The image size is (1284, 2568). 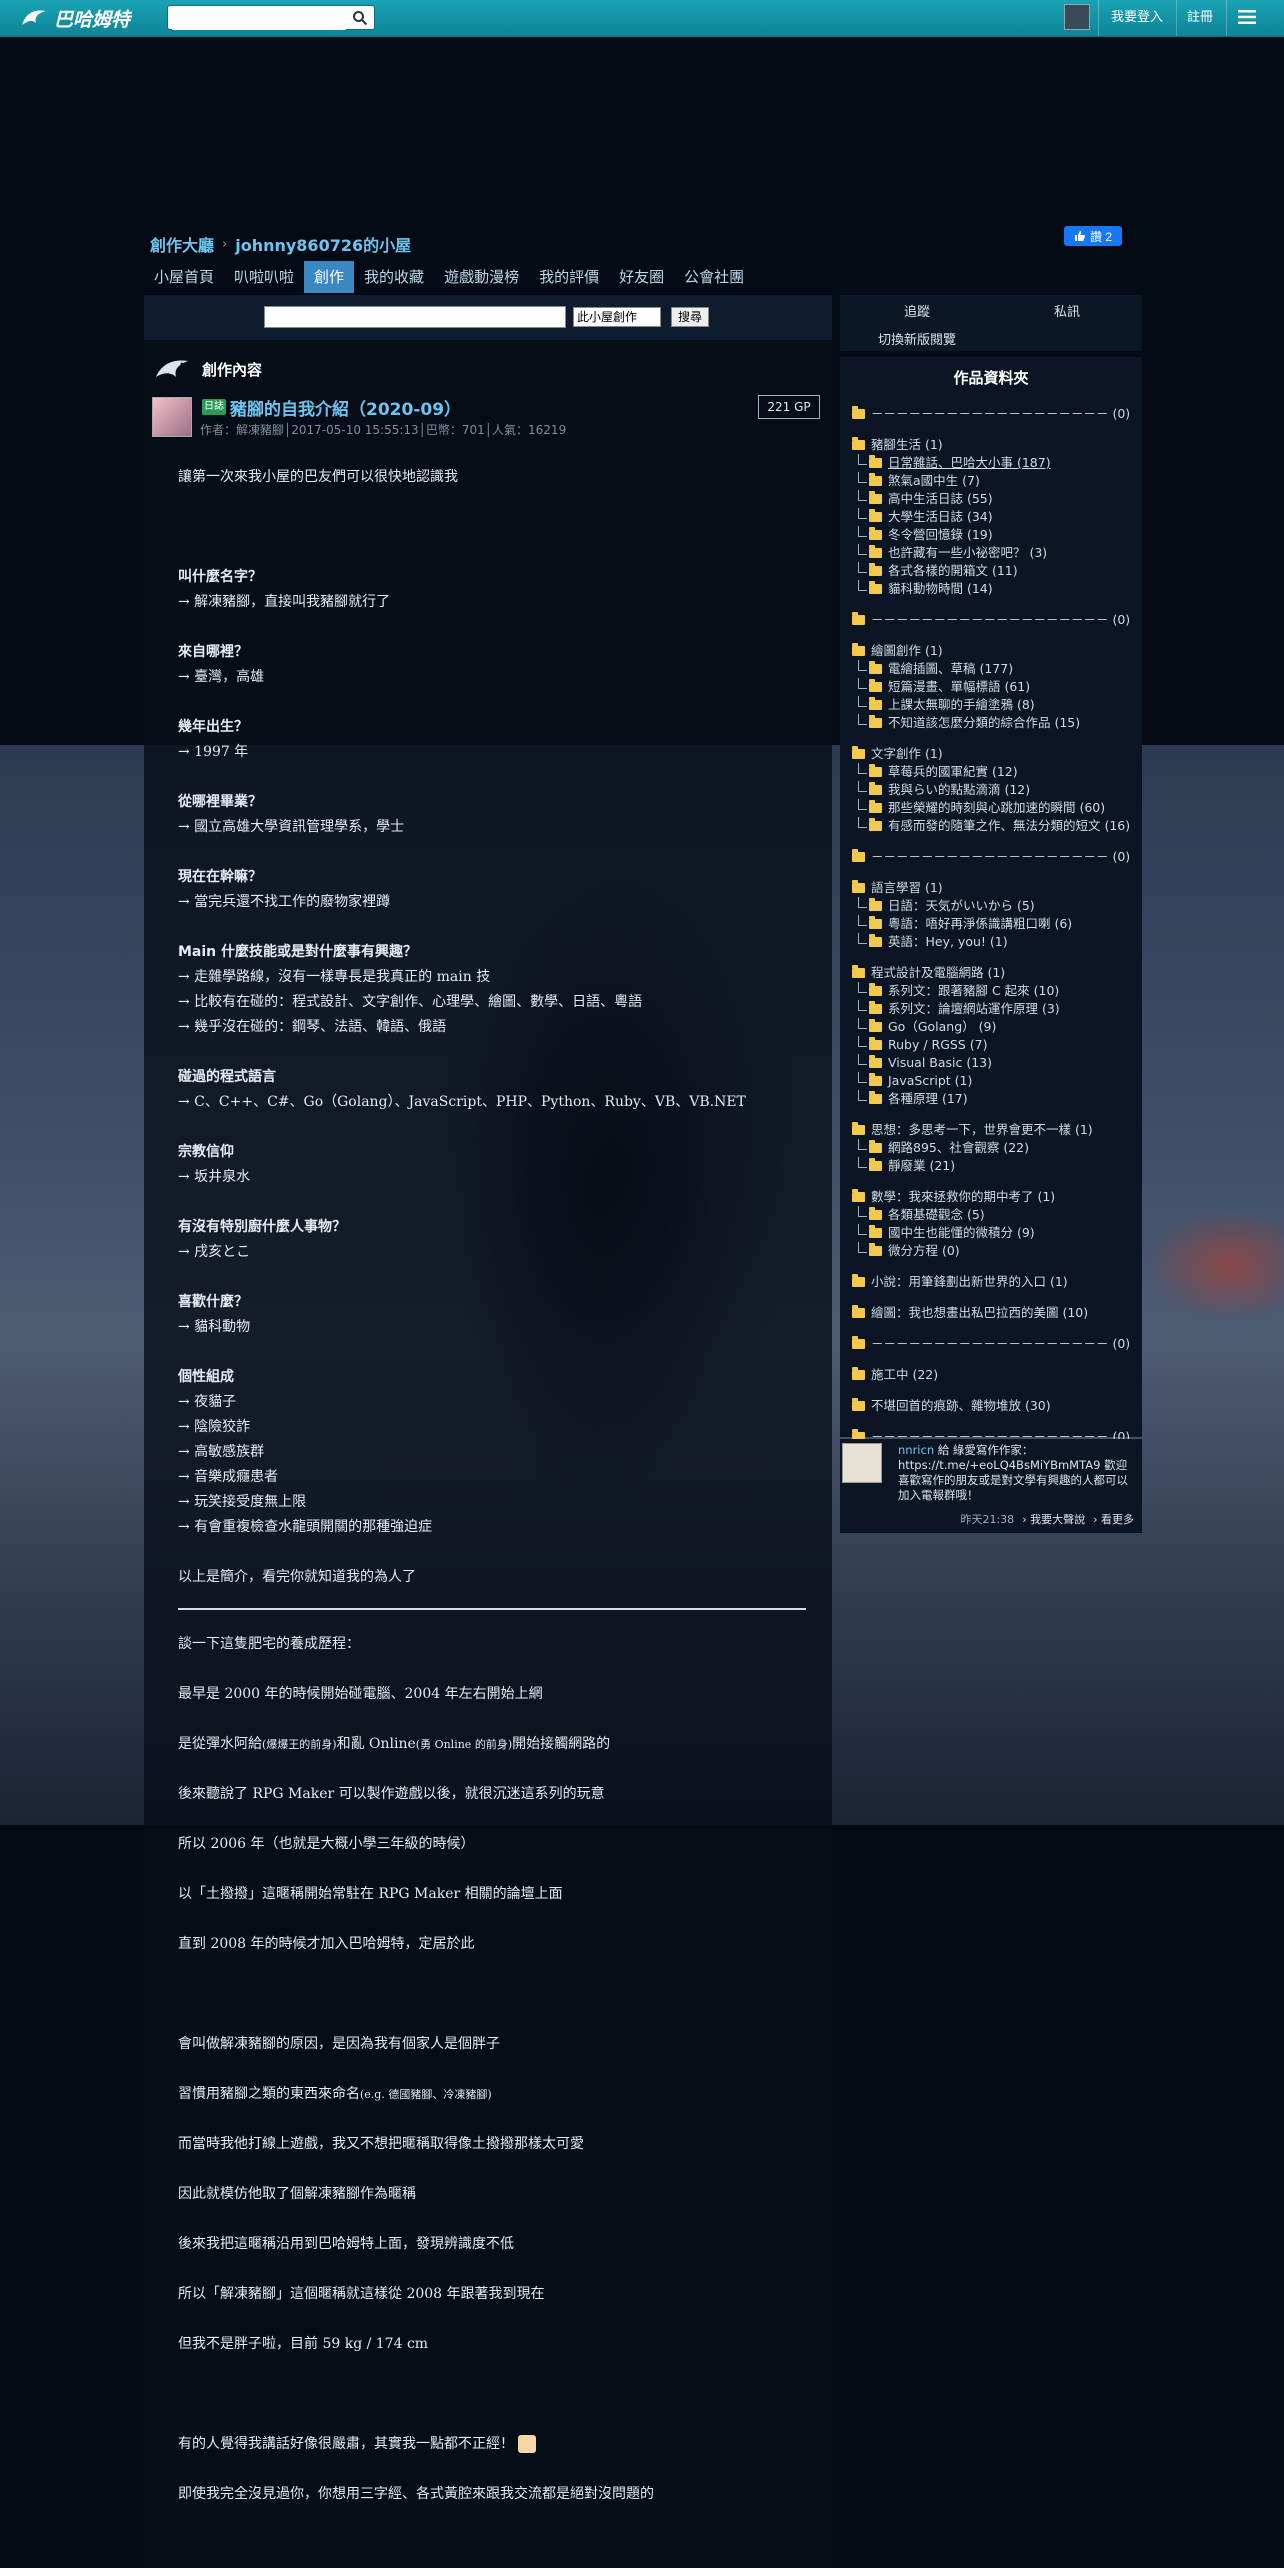 What do you see at coordinates (994, 923) in the screenshot?
I see `subfolder-item: 粵語：唔好再淨係識講粗口喇 (6)` at bounding box center [994, 923].